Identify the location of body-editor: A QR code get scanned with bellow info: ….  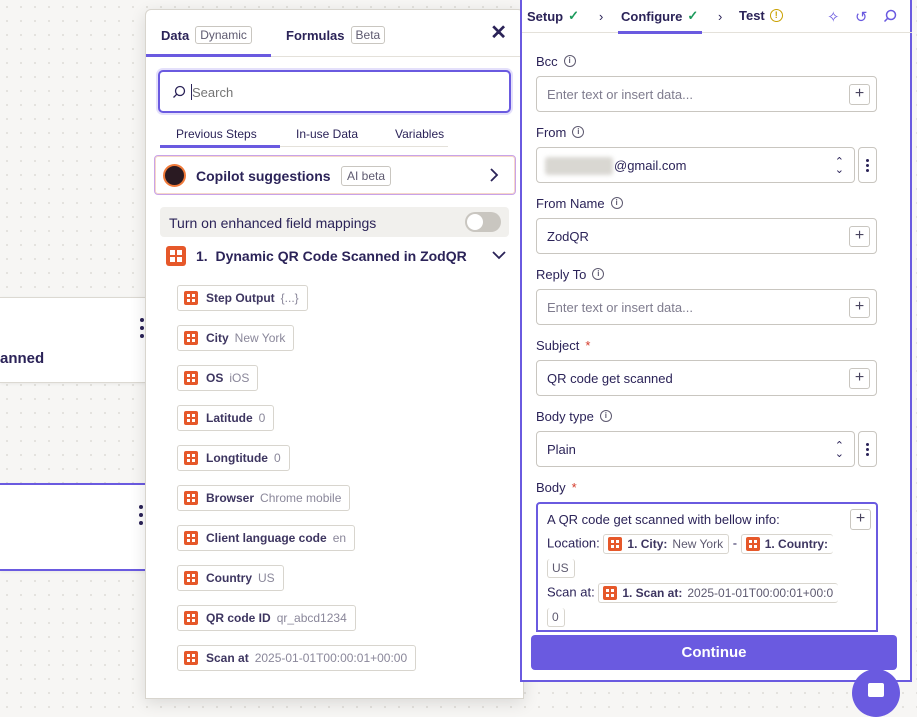
(707, 567).